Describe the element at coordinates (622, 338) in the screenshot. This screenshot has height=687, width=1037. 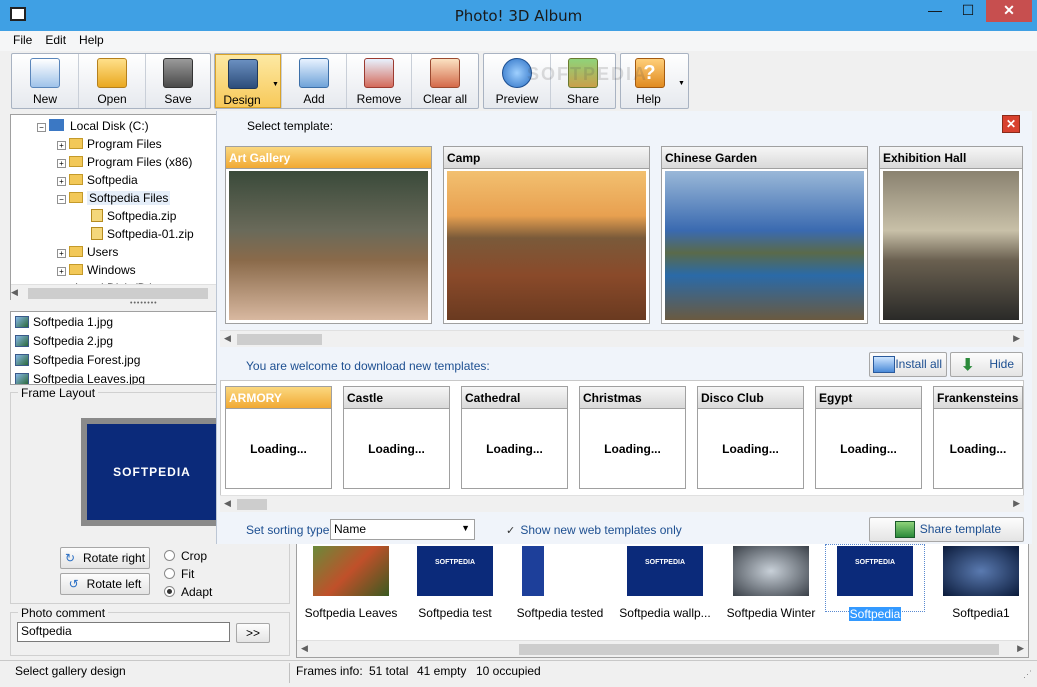
I see `templates-horizontal-scrollbar: ◀ ▶` at that location.